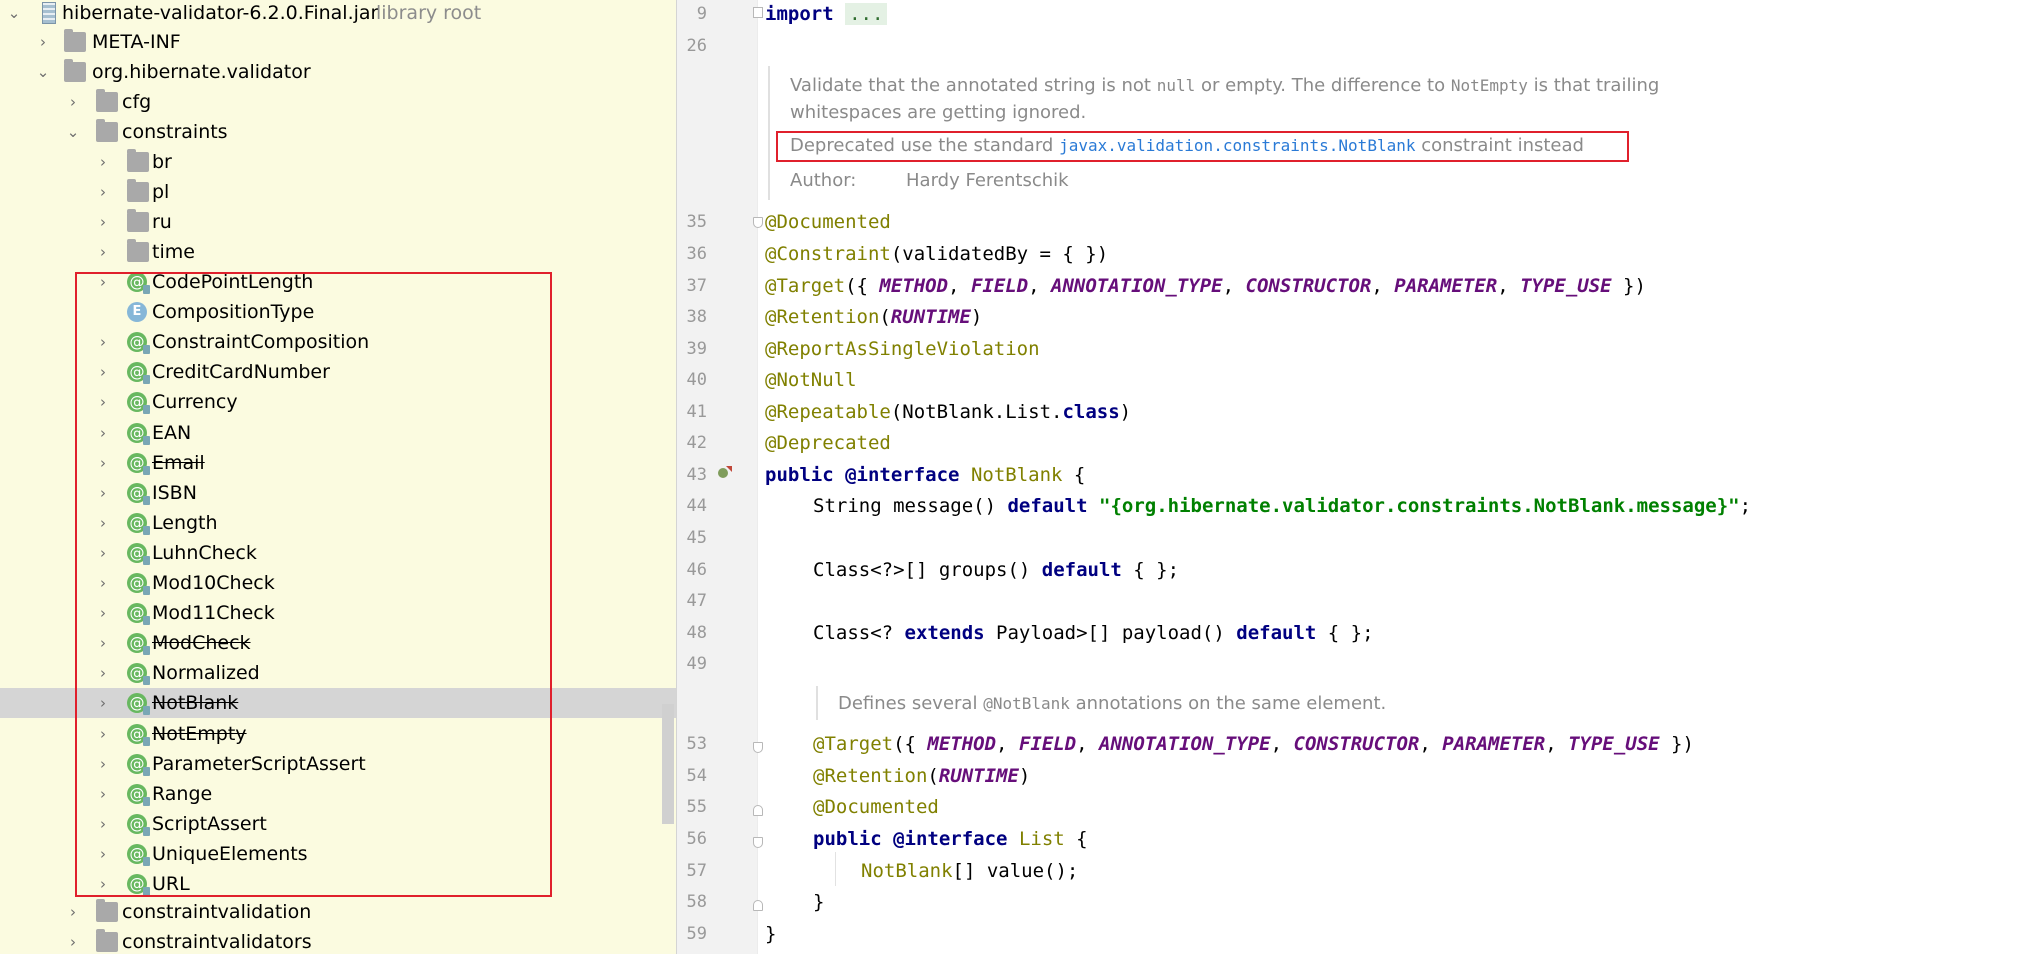  What do you see at coordinates (982, 412) in the screenshot?
I see `code-token: NotBlank.List.` at bounding box center [982, 412].